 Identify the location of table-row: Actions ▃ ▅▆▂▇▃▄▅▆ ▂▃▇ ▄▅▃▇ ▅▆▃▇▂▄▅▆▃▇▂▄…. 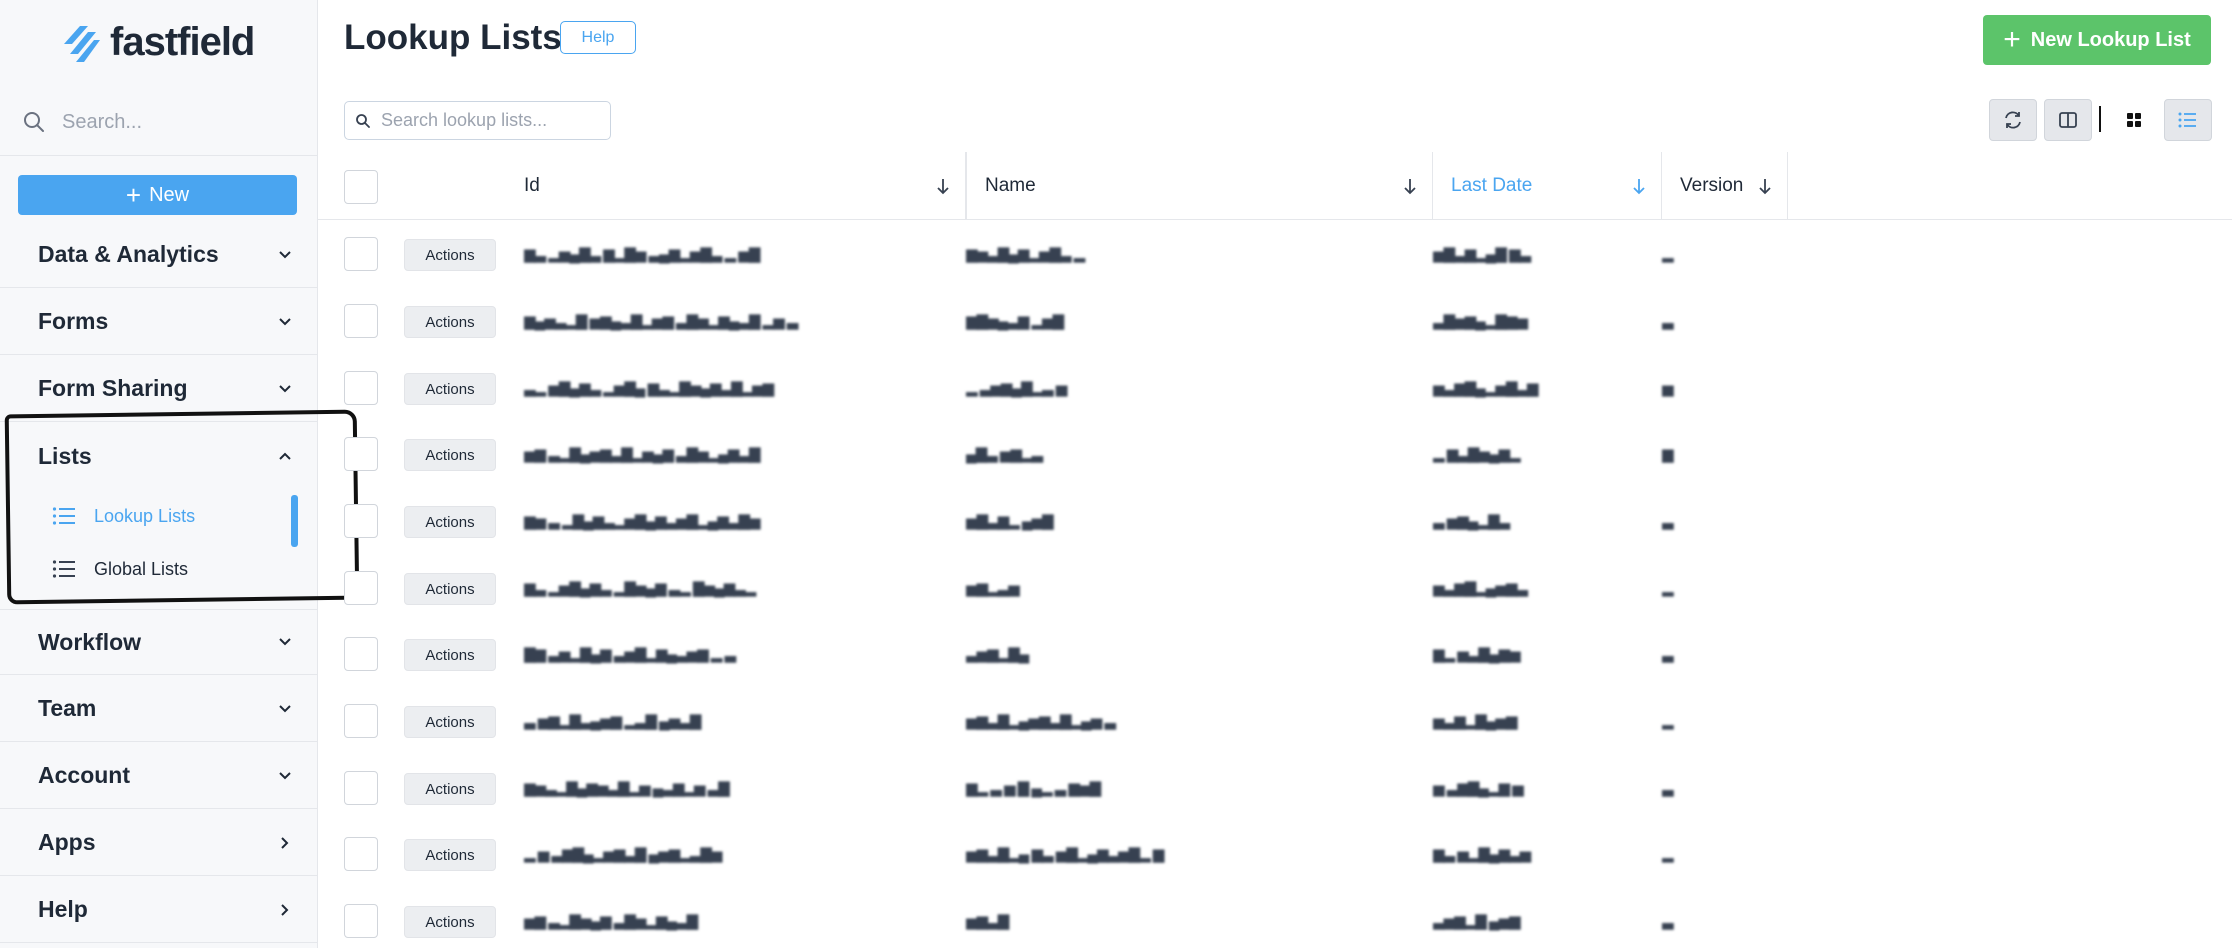
(1275, 721).